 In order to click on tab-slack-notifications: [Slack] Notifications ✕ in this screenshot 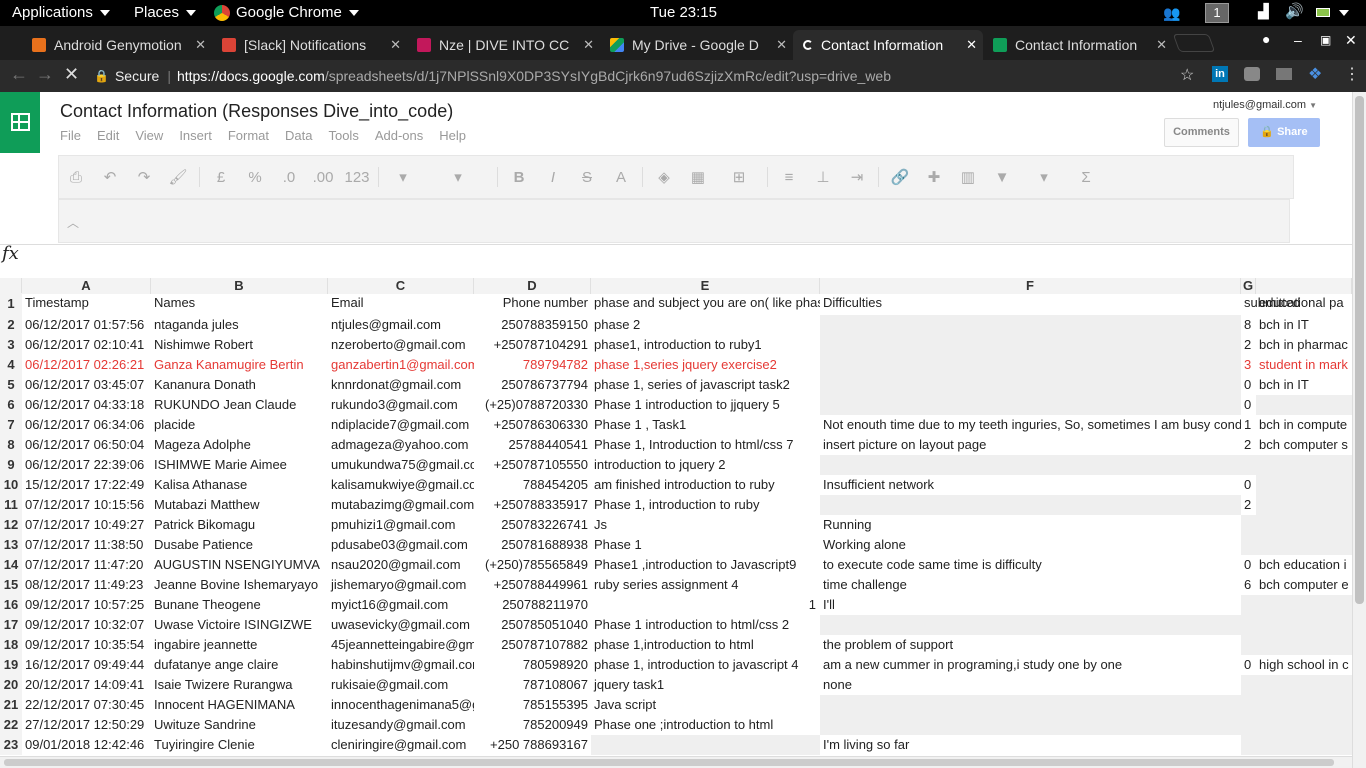, I will do `click(309, 45)`.